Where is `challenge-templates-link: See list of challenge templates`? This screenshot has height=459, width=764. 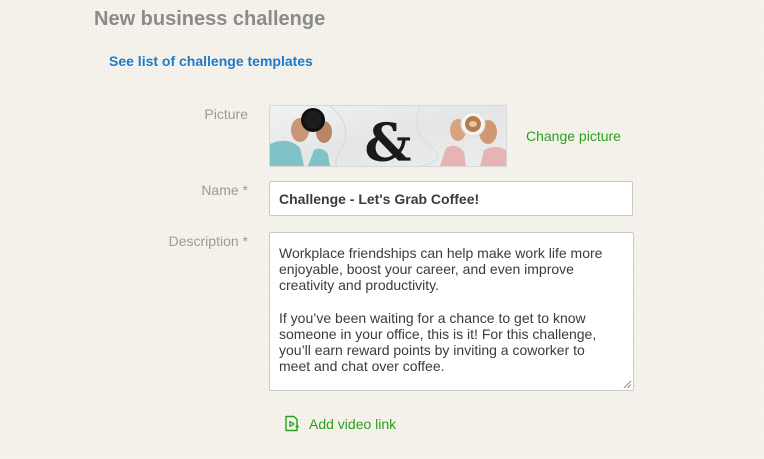 challenge-templates-link: See list of challenge templates is located at coordinates (211, 61).